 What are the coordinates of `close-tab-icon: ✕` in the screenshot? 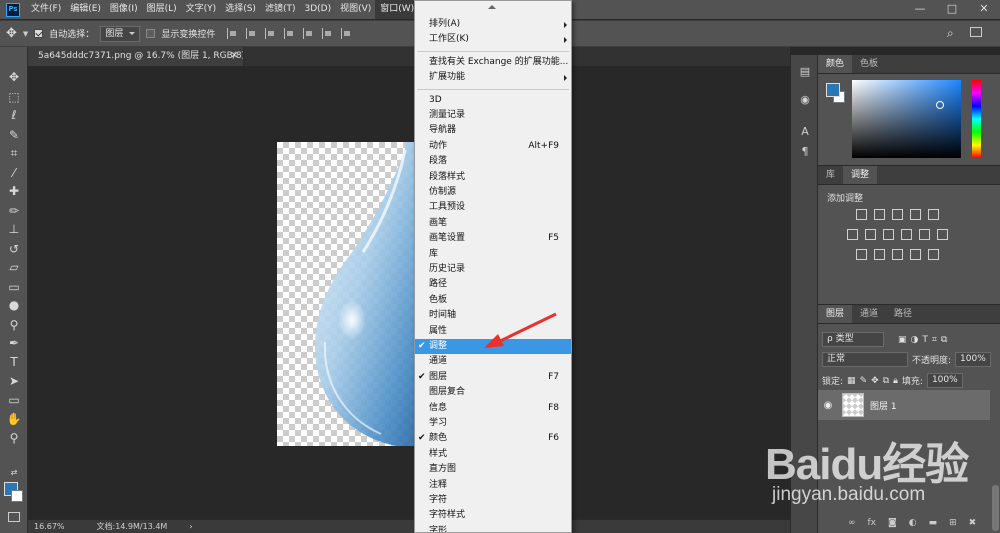 It's located at (234, 56).